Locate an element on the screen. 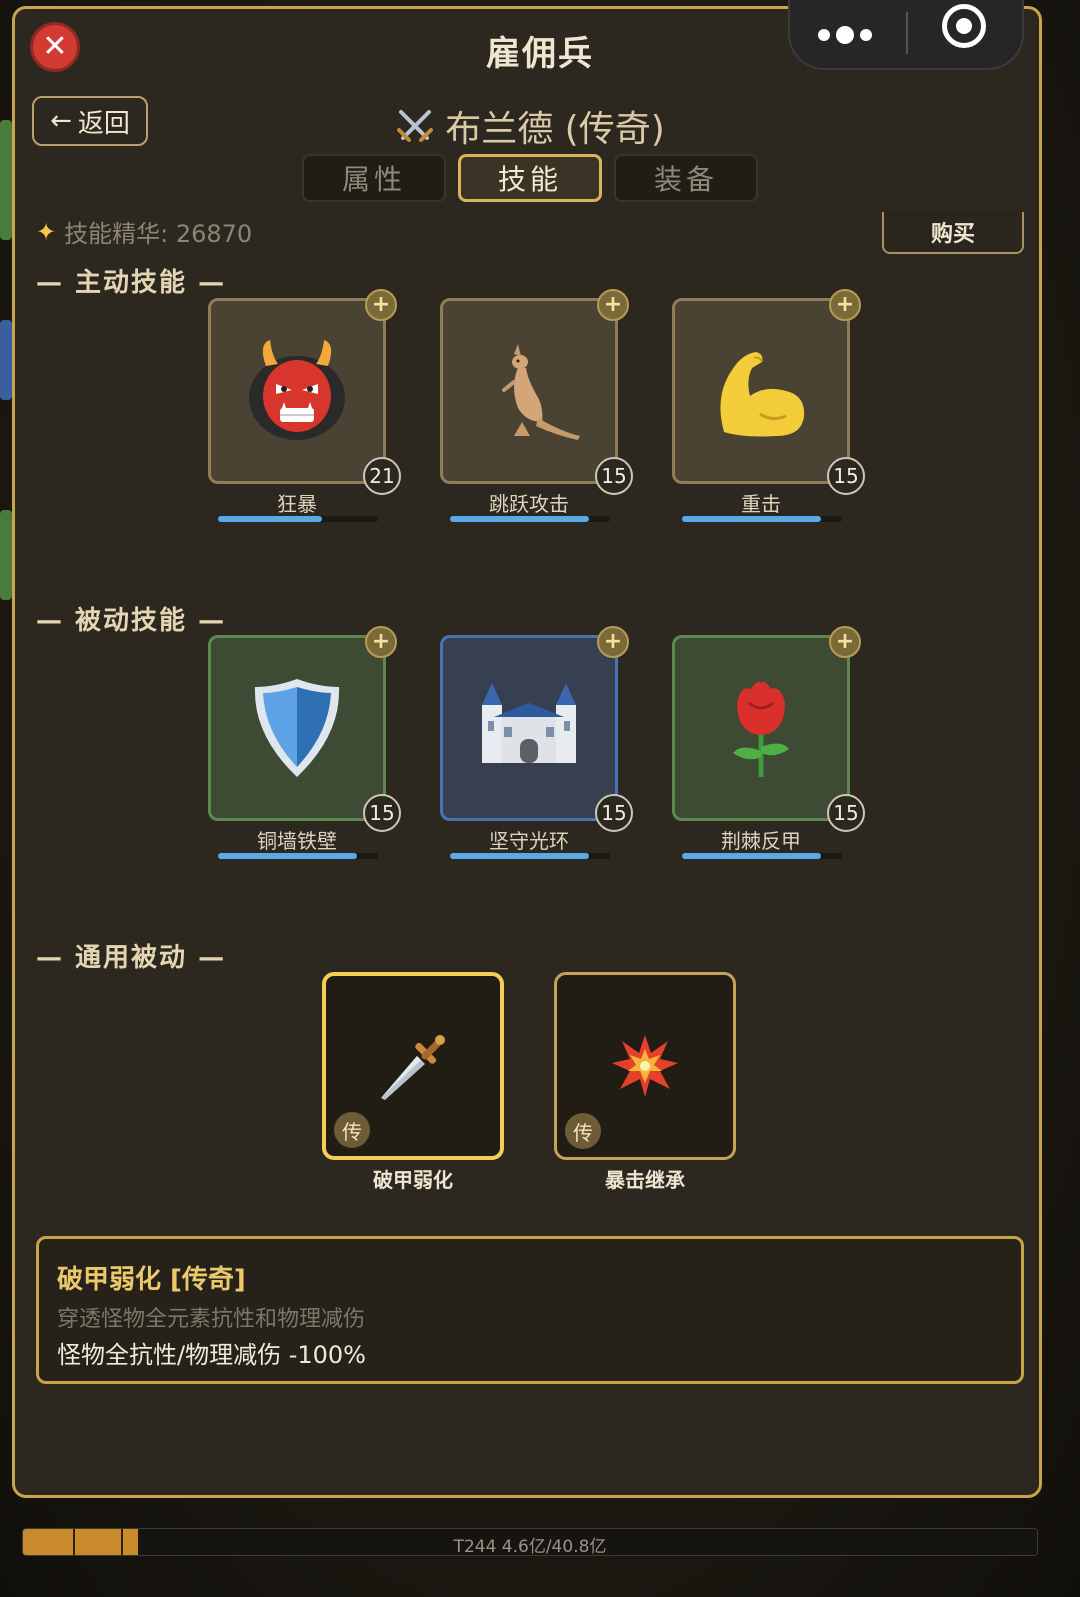  general-passive-name: 破甲弱化 is located at coordinates (413, 1180).